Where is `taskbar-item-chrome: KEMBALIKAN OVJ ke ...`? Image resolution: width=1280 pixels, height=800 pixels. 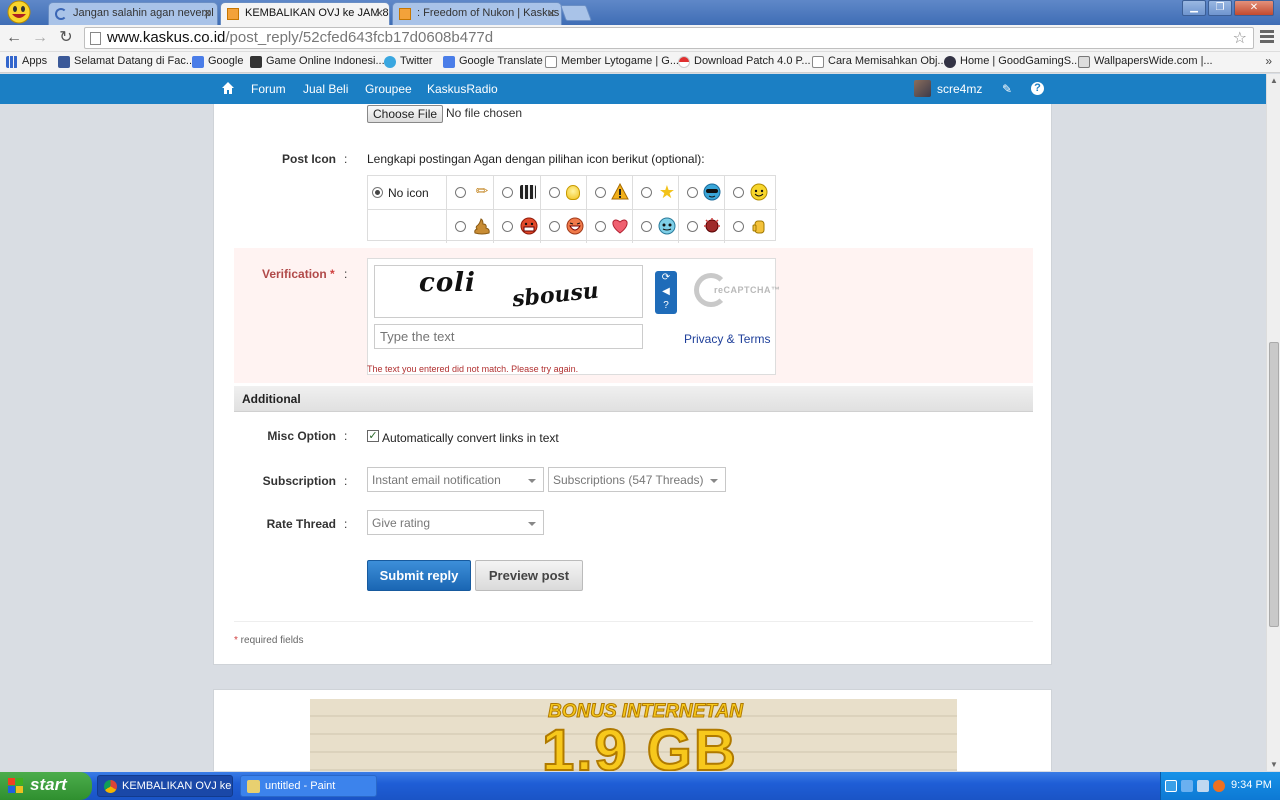 taskbar-item-chrome: KEMBALIKAN OVJ ke ... is located at coordinates (165, 786).